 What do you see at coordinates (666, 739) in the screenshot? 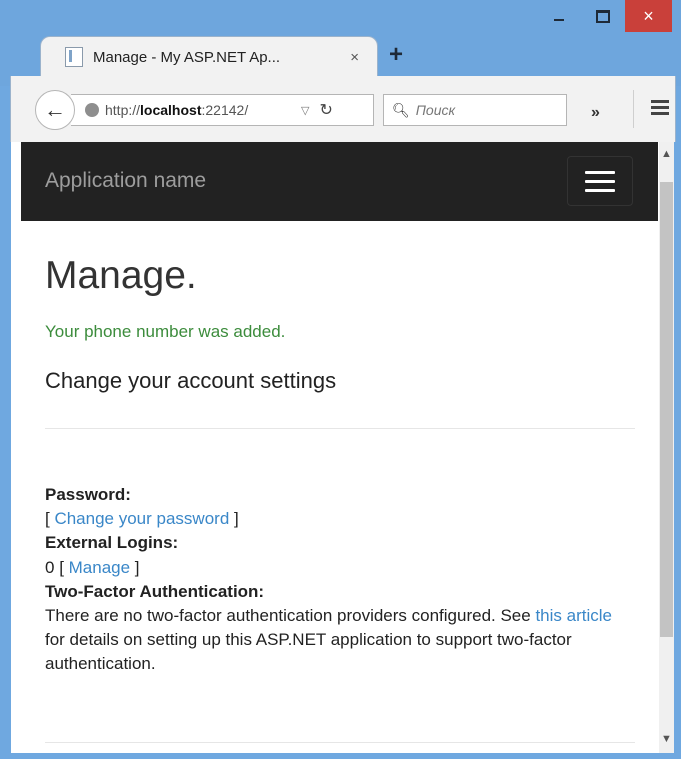
I see `scroll-down-icon: ▼` at bounding box center [666, 739].